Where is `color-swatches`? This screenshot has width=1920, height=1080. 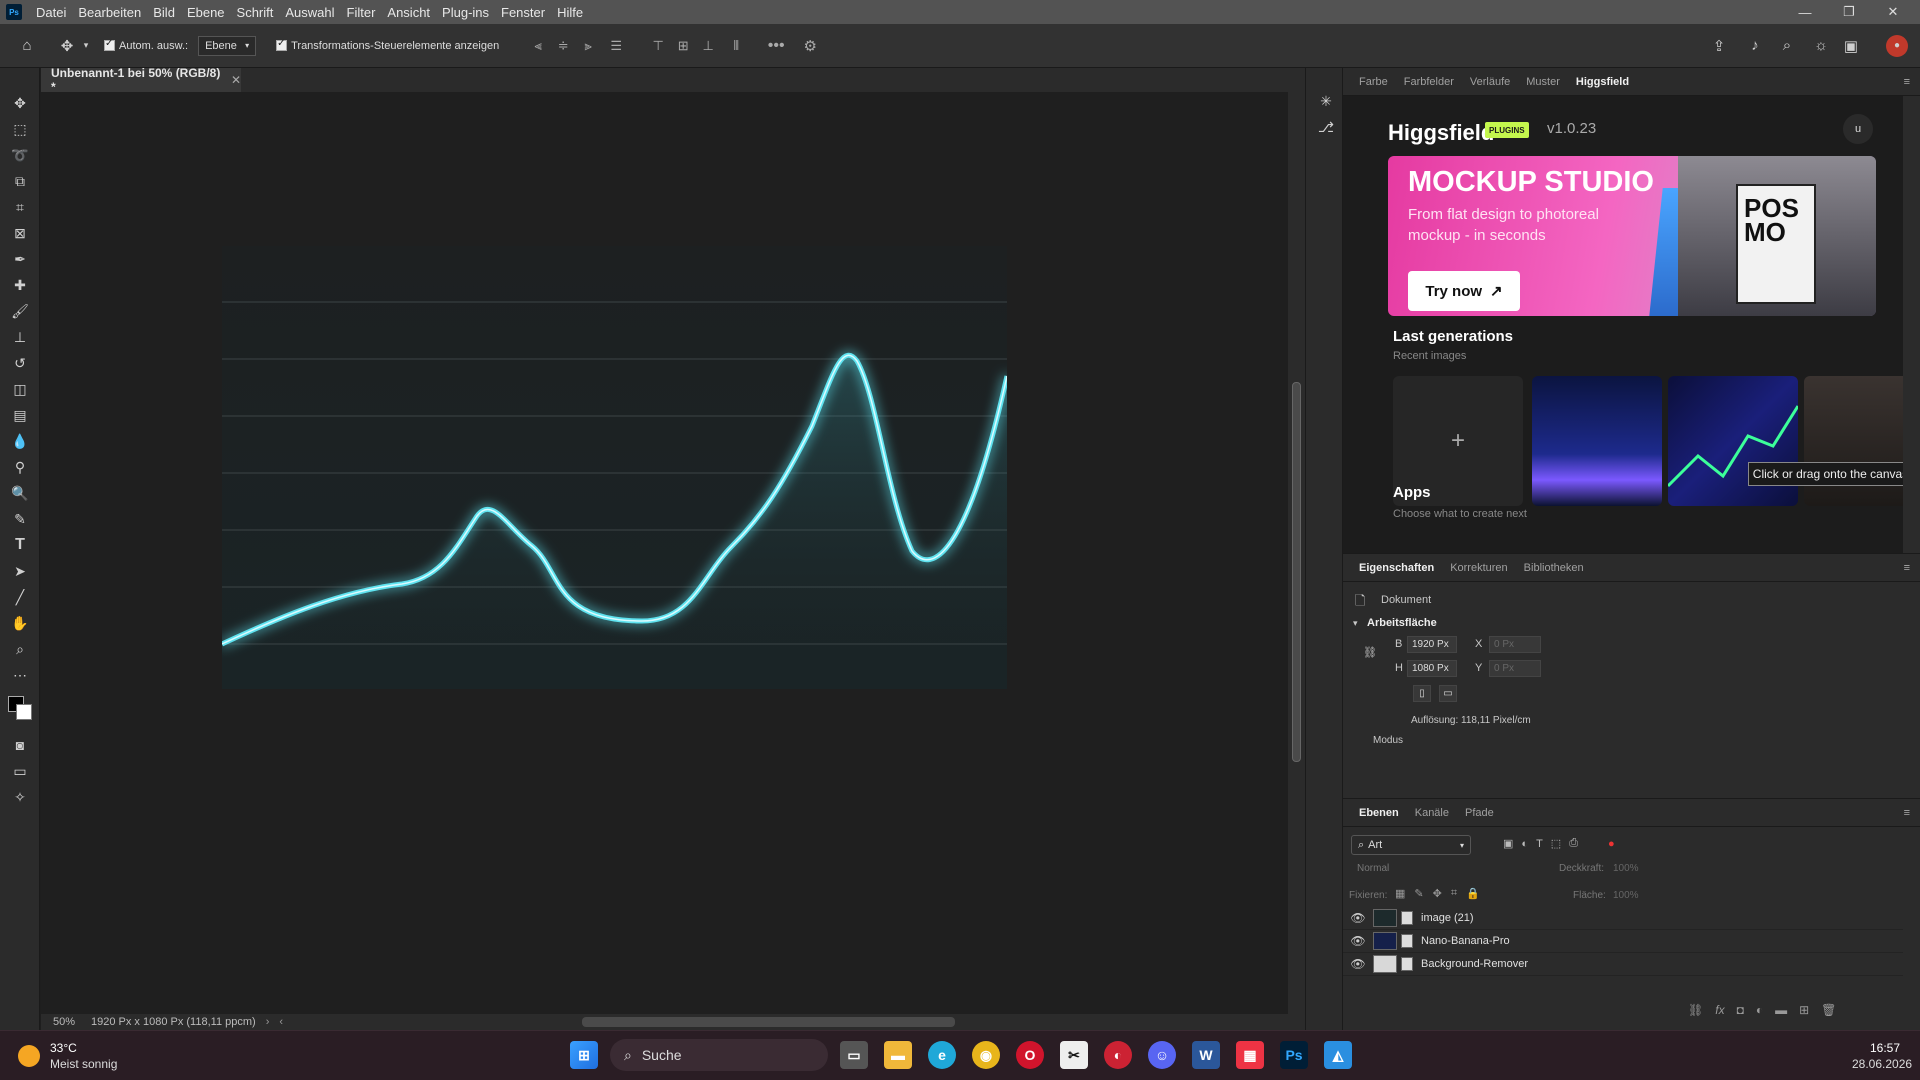 color-swatches is located at coordinates (20, 710).